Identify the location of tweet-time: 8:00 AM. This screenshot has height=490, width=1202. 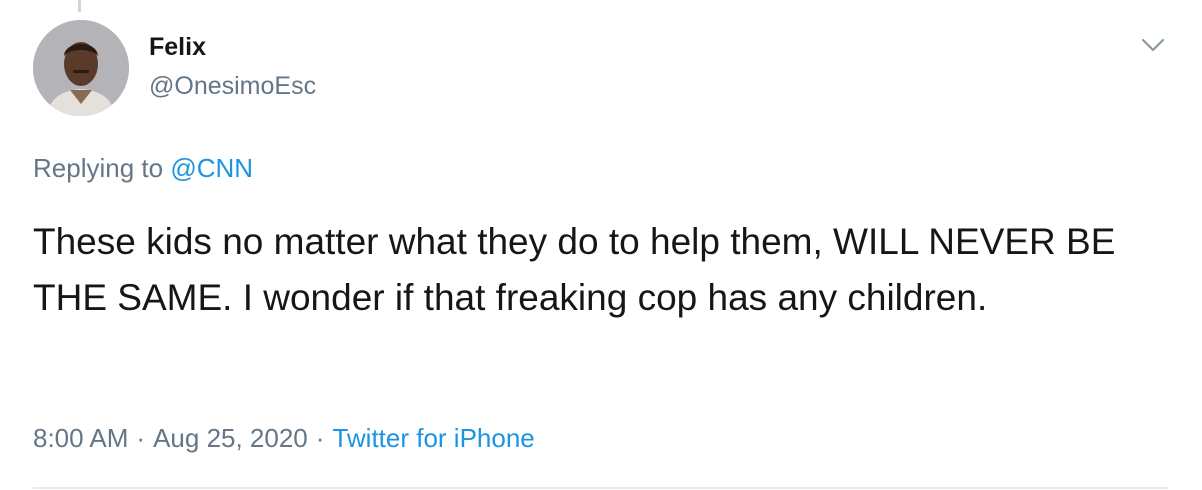
(80, 438).